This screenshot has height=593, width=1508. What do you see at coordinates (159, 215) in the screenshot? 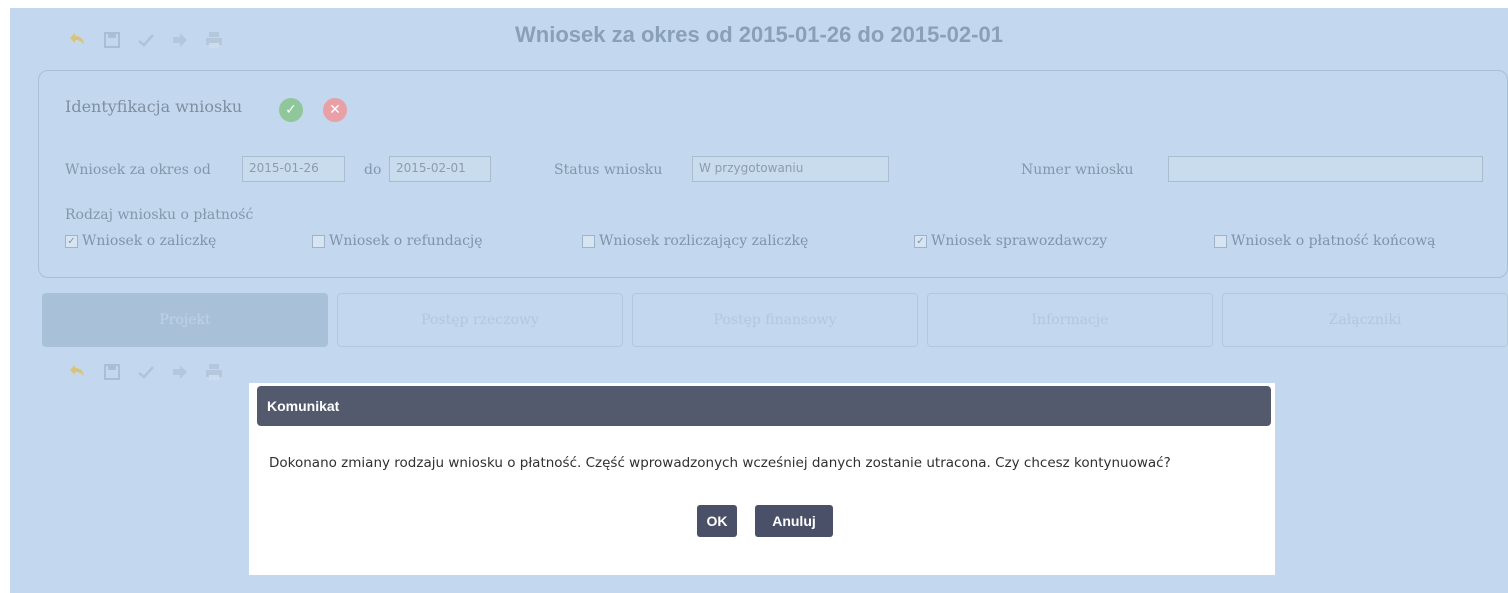
I see `type-label: Rodzaj wniosku o płatność` at bounding box center [159, 215].